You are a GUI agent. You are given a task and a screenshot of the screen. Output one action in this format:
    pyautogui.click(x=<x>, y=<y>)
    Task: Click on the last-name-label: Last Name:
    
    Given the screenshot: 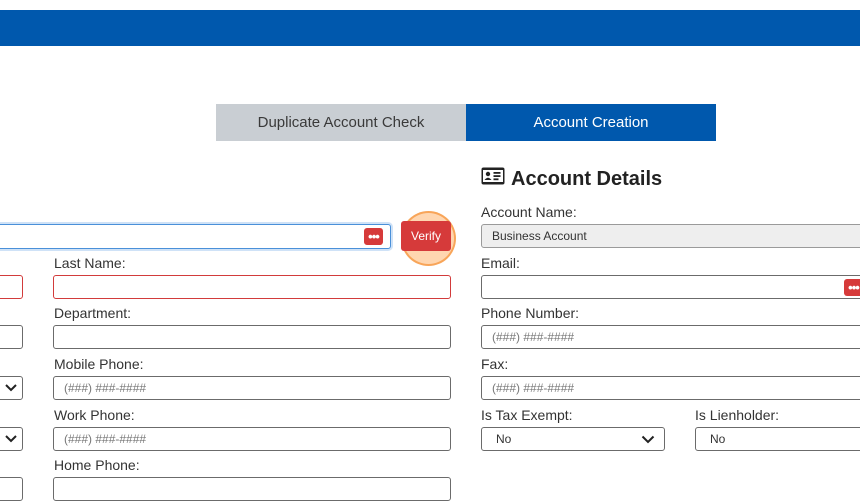 What is the action you would take?
    pyautogui.click(x=90, y=263)
    